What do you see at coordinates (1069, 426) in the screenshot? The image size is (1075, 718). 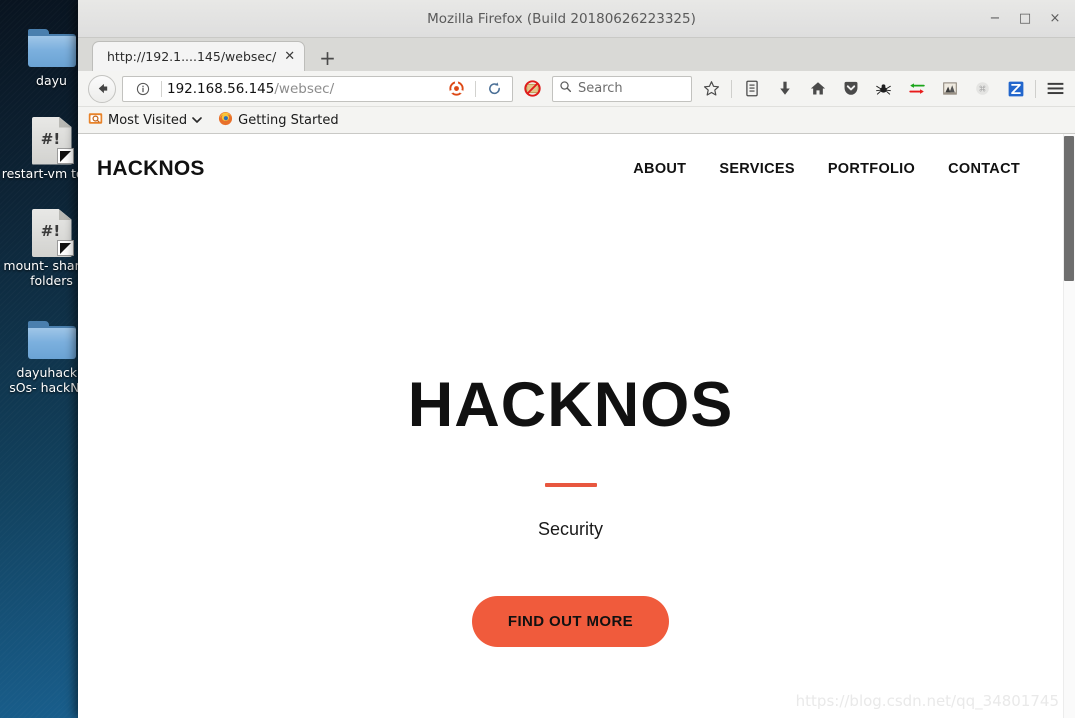 I see `content-scrollbar` at bounding box center [1069, 426].